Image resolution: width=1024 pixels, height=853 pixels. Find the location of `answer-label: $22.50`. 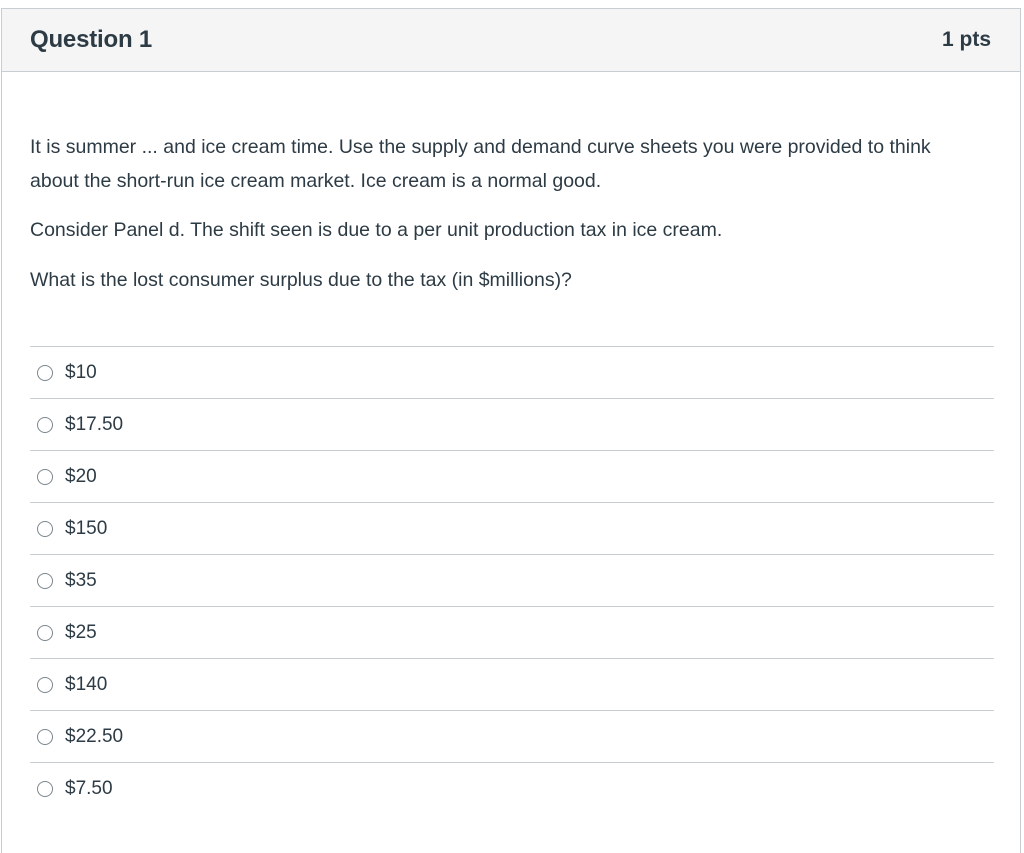

answer-label: $22.50 is located at coordinates (94, 736).